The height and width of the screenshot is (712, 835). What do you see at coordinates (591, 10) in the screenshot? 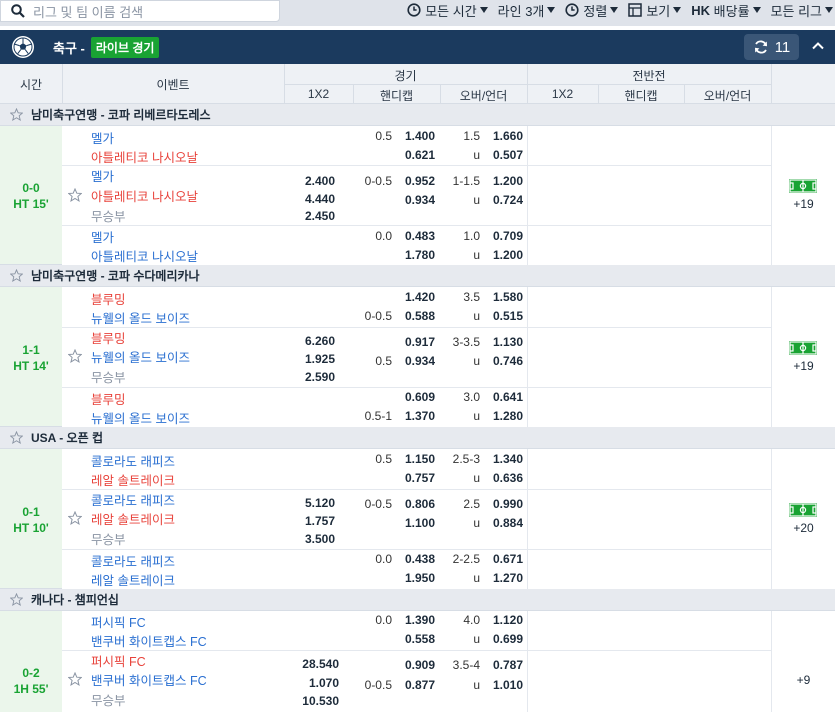
I see `sort-dropdown: 정렬` at bounding box center [591, 10].